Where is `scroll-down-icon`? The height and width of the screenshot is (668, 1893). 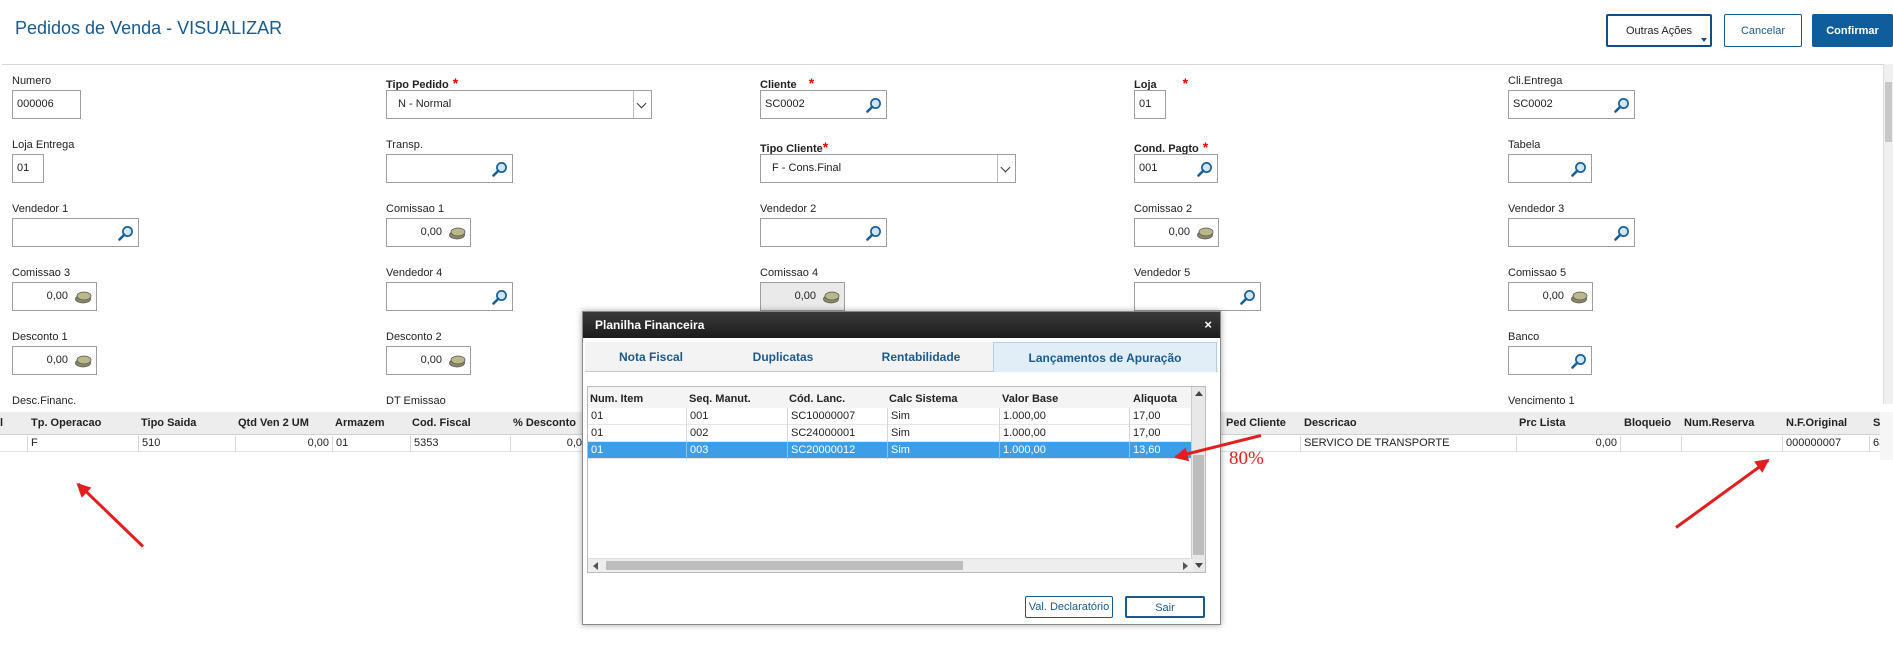 scroll-down-icon is located at coordinates (1199, 565).